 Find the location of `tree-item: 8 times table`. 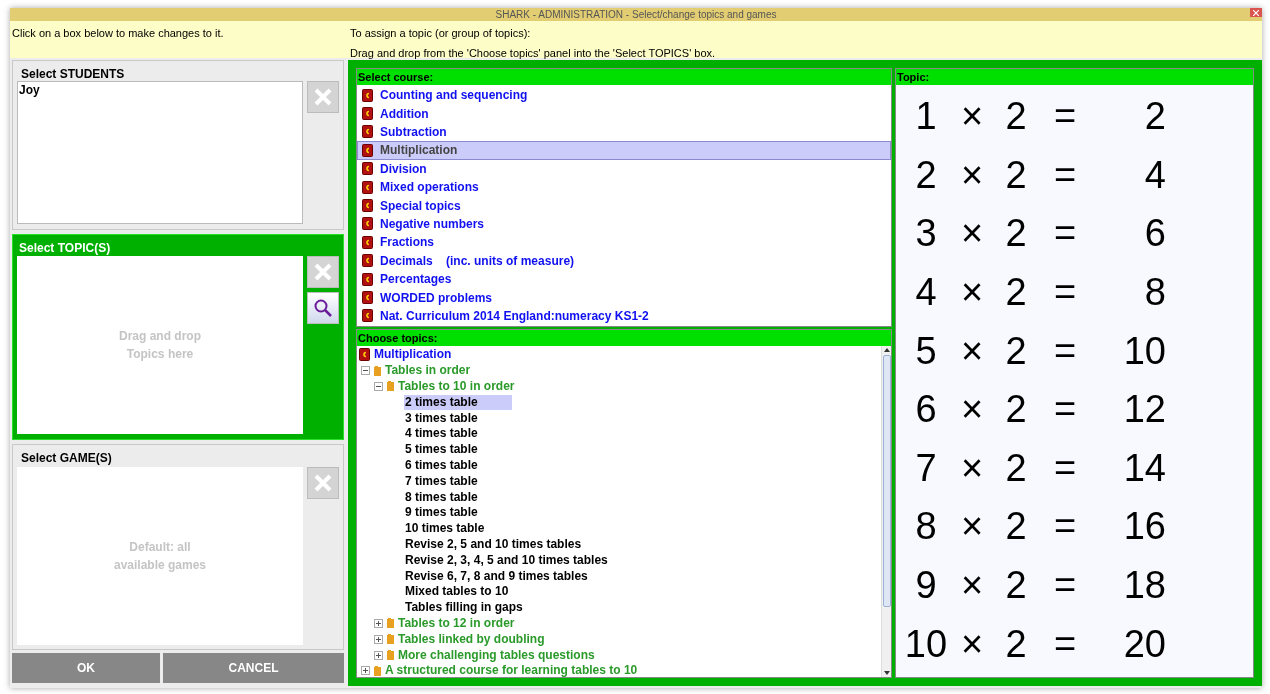

tree-item: 8 times table is located at coordinates (441, 497).